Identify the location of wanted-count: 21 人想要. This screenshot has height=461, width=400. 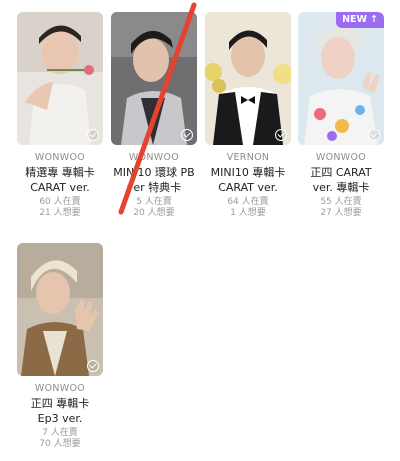
(60, 213).